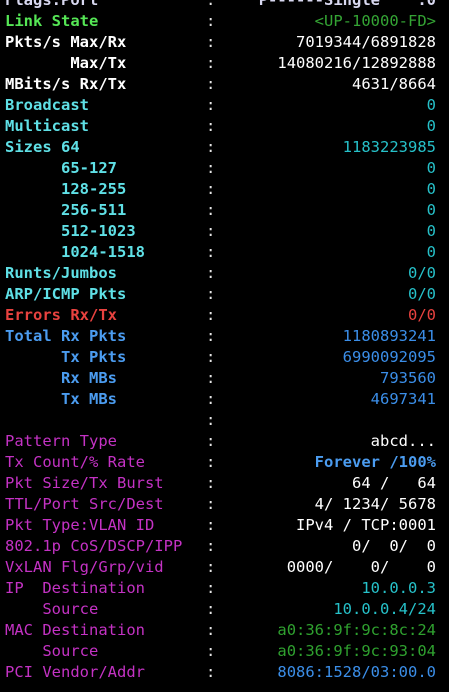 Image resolution: width=449 pixels, height=692 pixels. What do you see at coordinates (224, 462) in the screenshot?
I see `row-tx-count-rate: Tx Count/% Rate: Forever /100%` at bounding box center [224, 462].